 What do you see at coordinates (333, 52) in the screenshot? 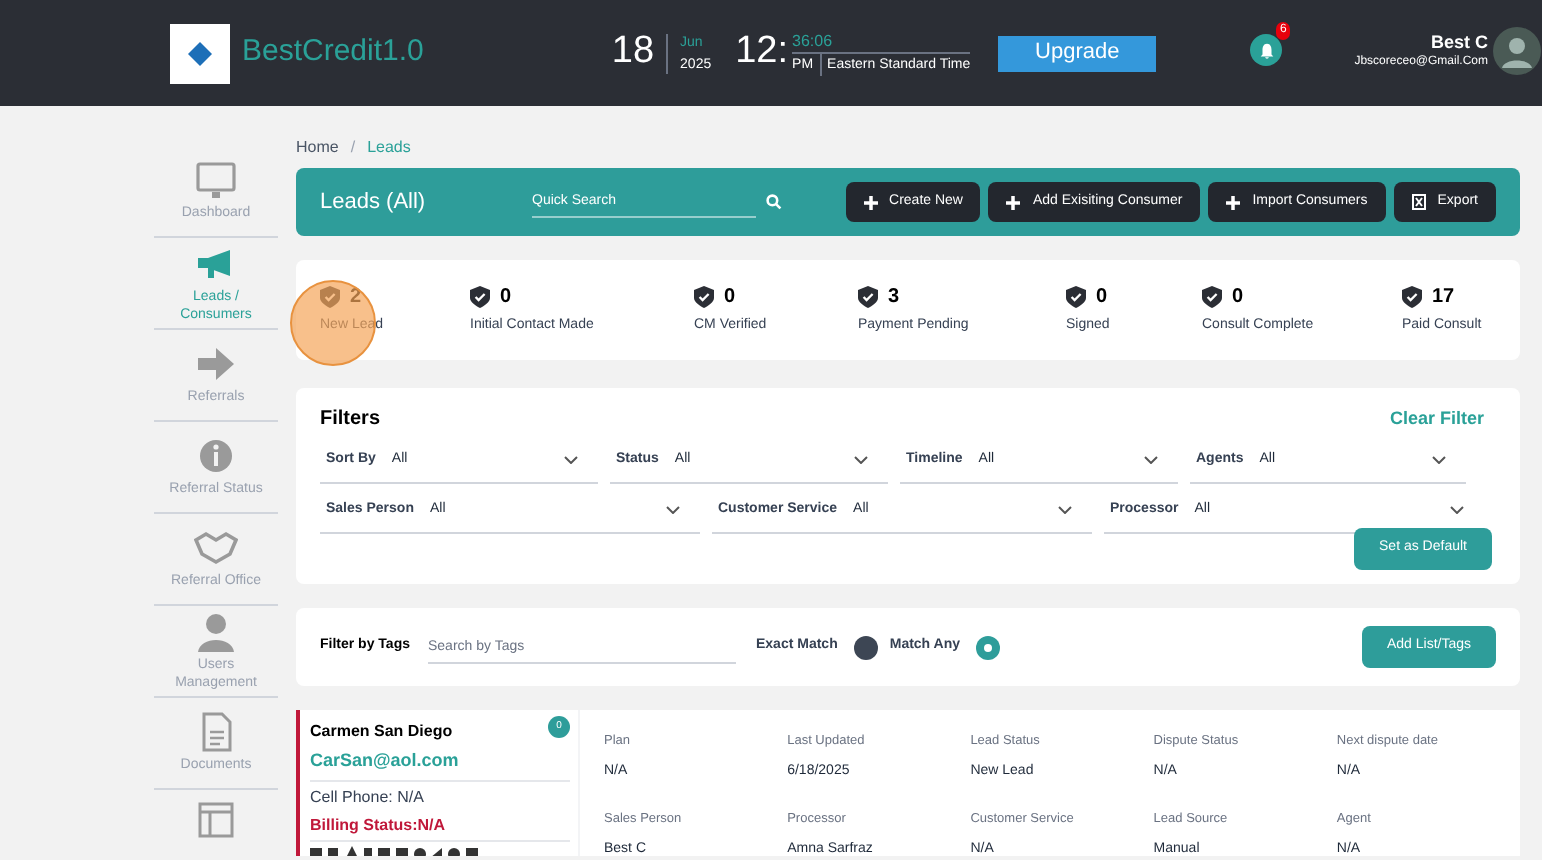
I see `app-title: BestCredit1.0` at bounding box center [333, 52].